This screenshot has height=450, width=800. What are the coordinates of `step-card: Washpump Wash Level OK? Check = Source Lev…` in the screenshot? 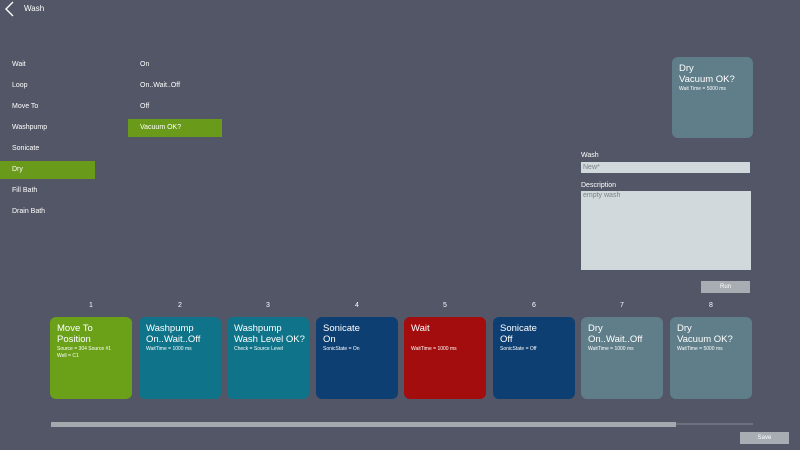 It's located at (268, 358).